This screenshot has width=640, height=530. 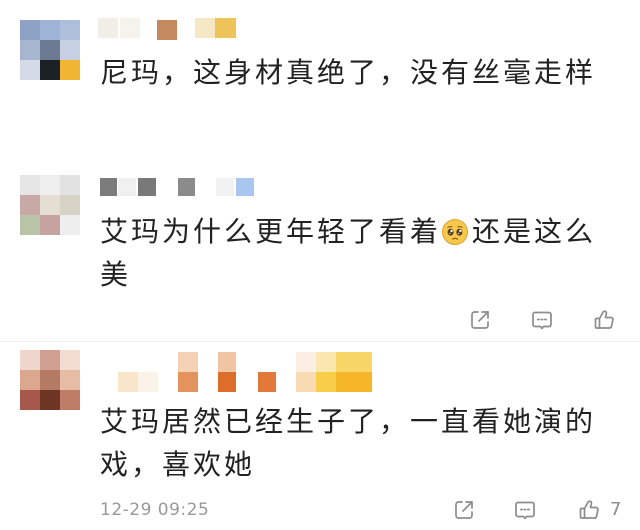 What do you see at coordinates (616, 509) in the screenshot?
I see `like-count: 7` at bounding box center [616, 509].